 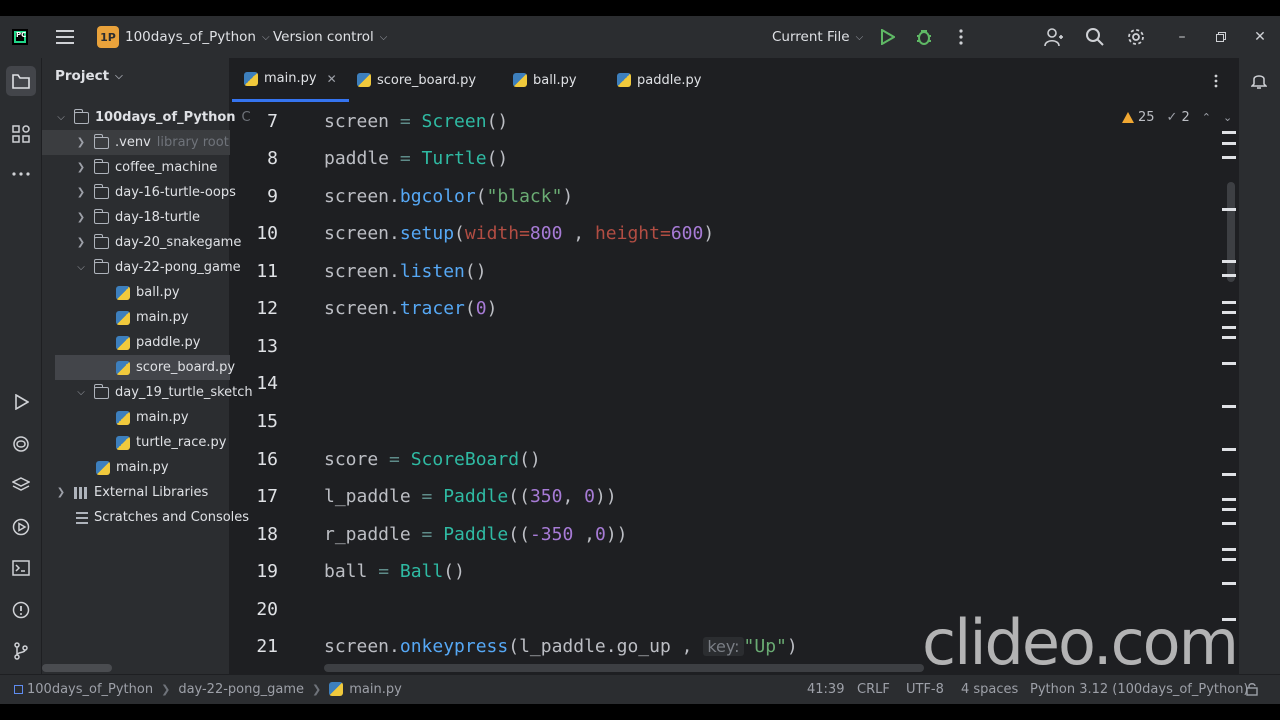 What do you see at coordinates (136, 142) in the screenshot?
I see `tree-item-venv: ❯ .venv library root` at bounding box center [136, 142].